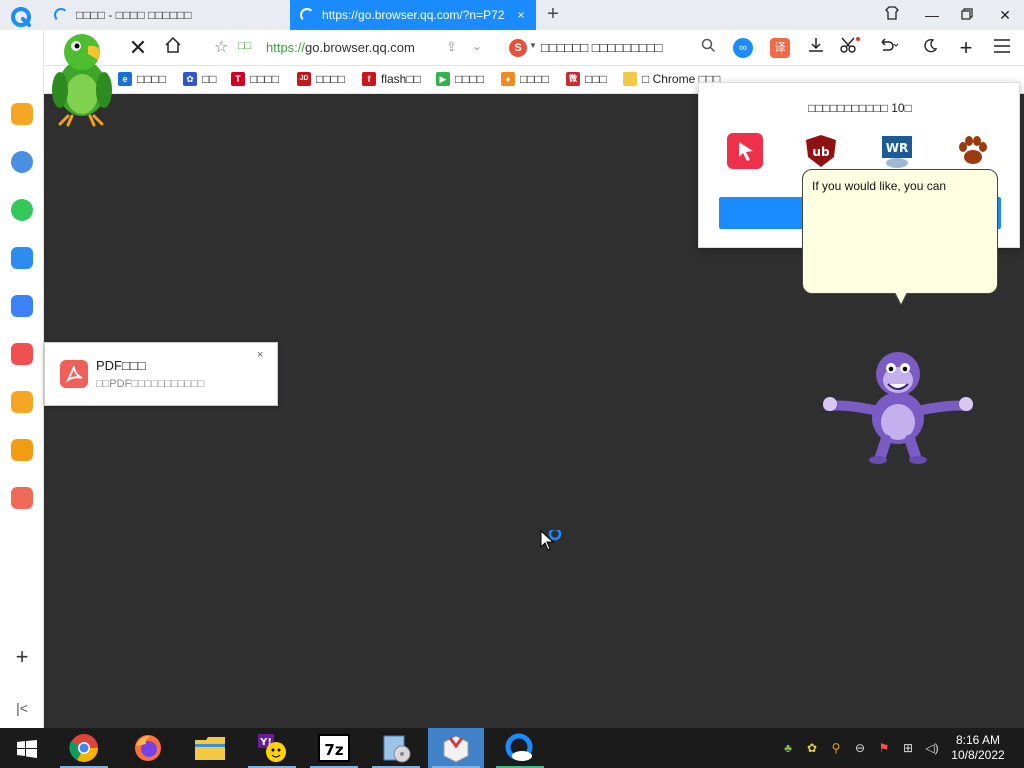 The image size is (1024, 768). I want to click on menu-button, so click(1002, 48).